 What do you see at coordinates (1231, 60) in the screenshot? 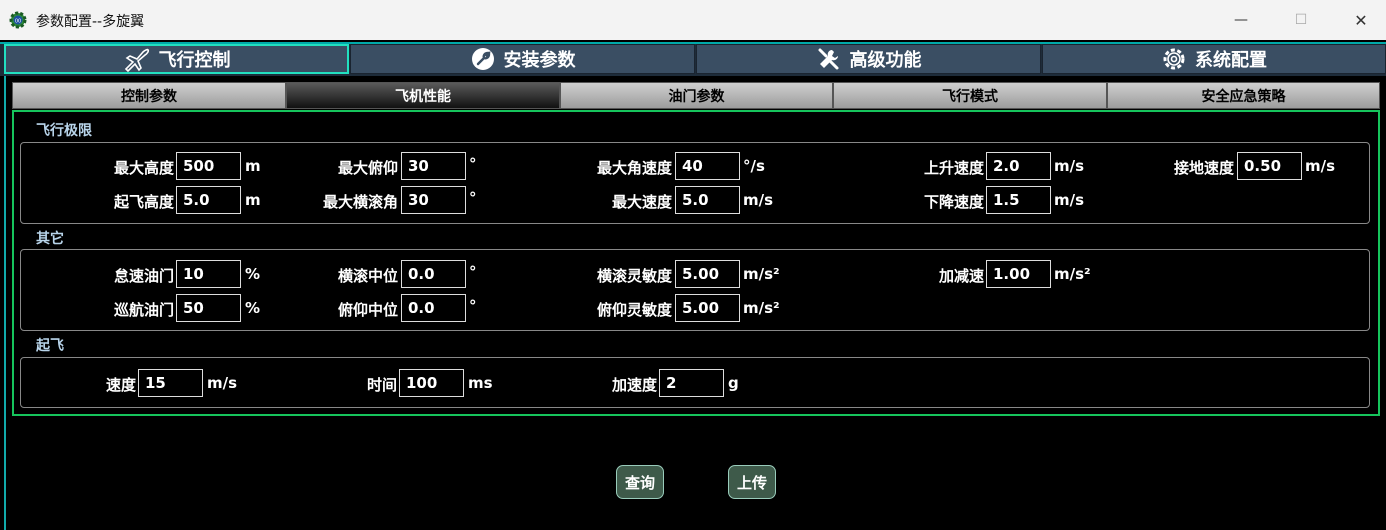
I see `tab-label: 系统配置` at bounding box center [1231, 60].